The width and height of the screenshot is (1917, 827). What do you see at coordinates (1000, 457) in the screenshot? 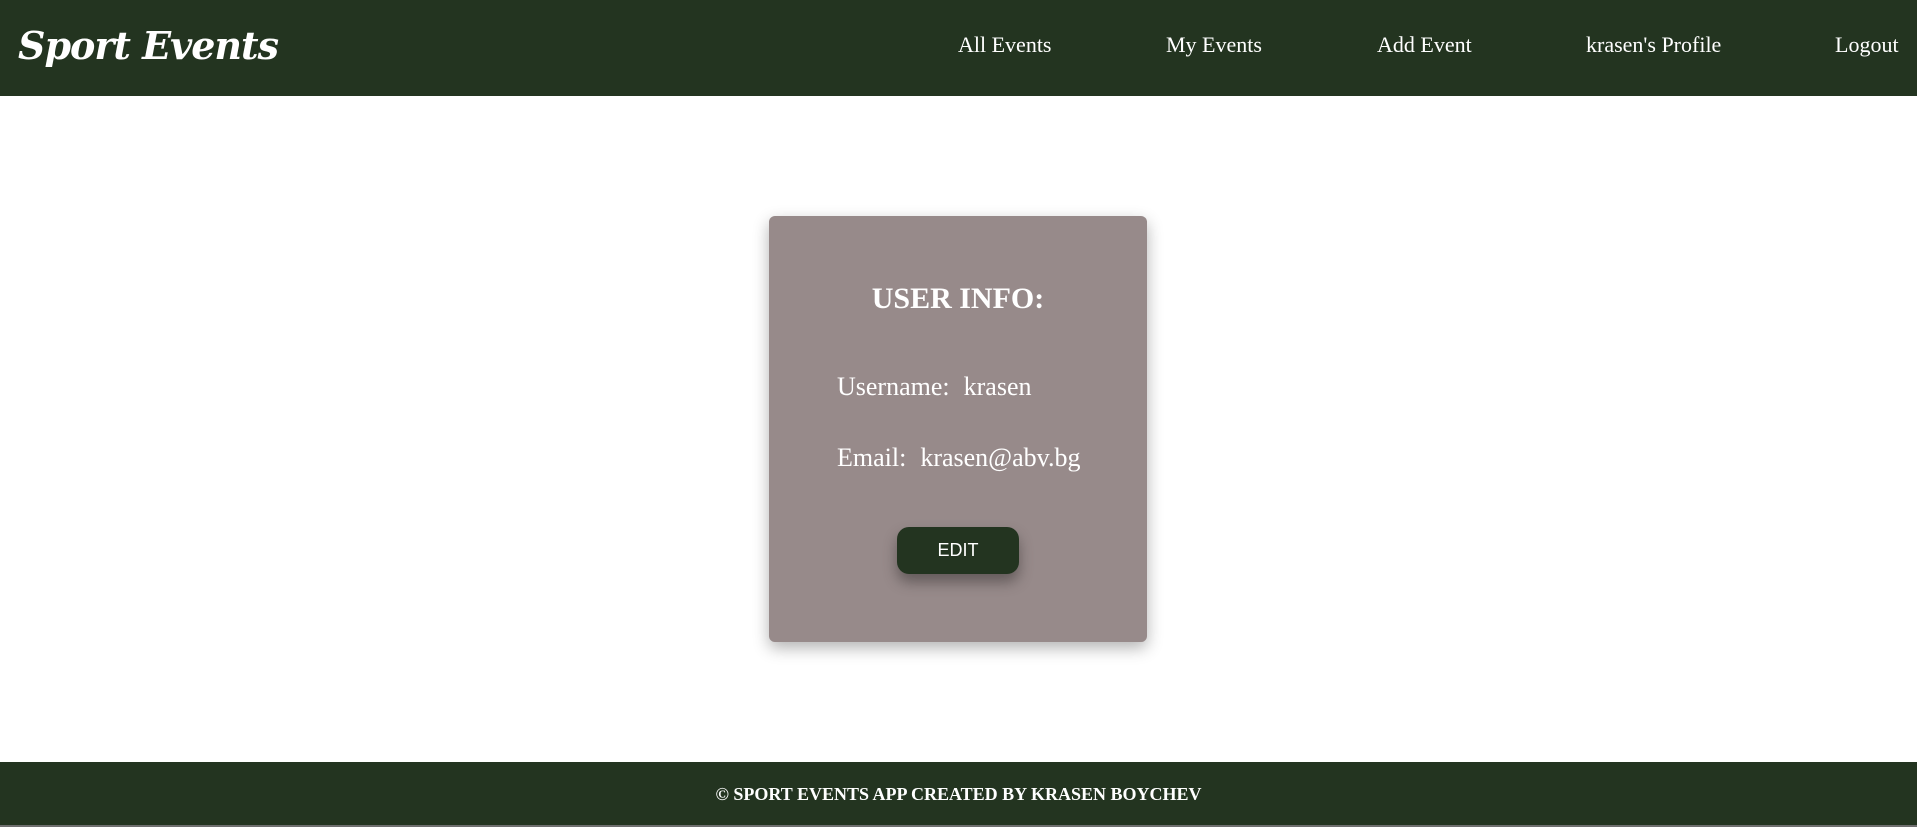
I see `email-value: krasen@abv.bg` at bounding box center [1000, 457].